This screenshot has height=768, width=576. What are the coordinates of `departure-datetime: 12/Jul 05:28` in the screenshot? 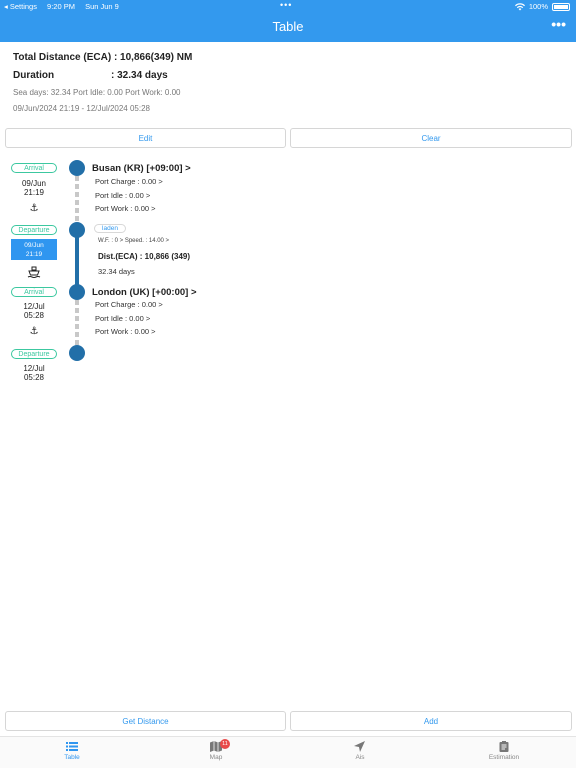 It's located at (34, 373).